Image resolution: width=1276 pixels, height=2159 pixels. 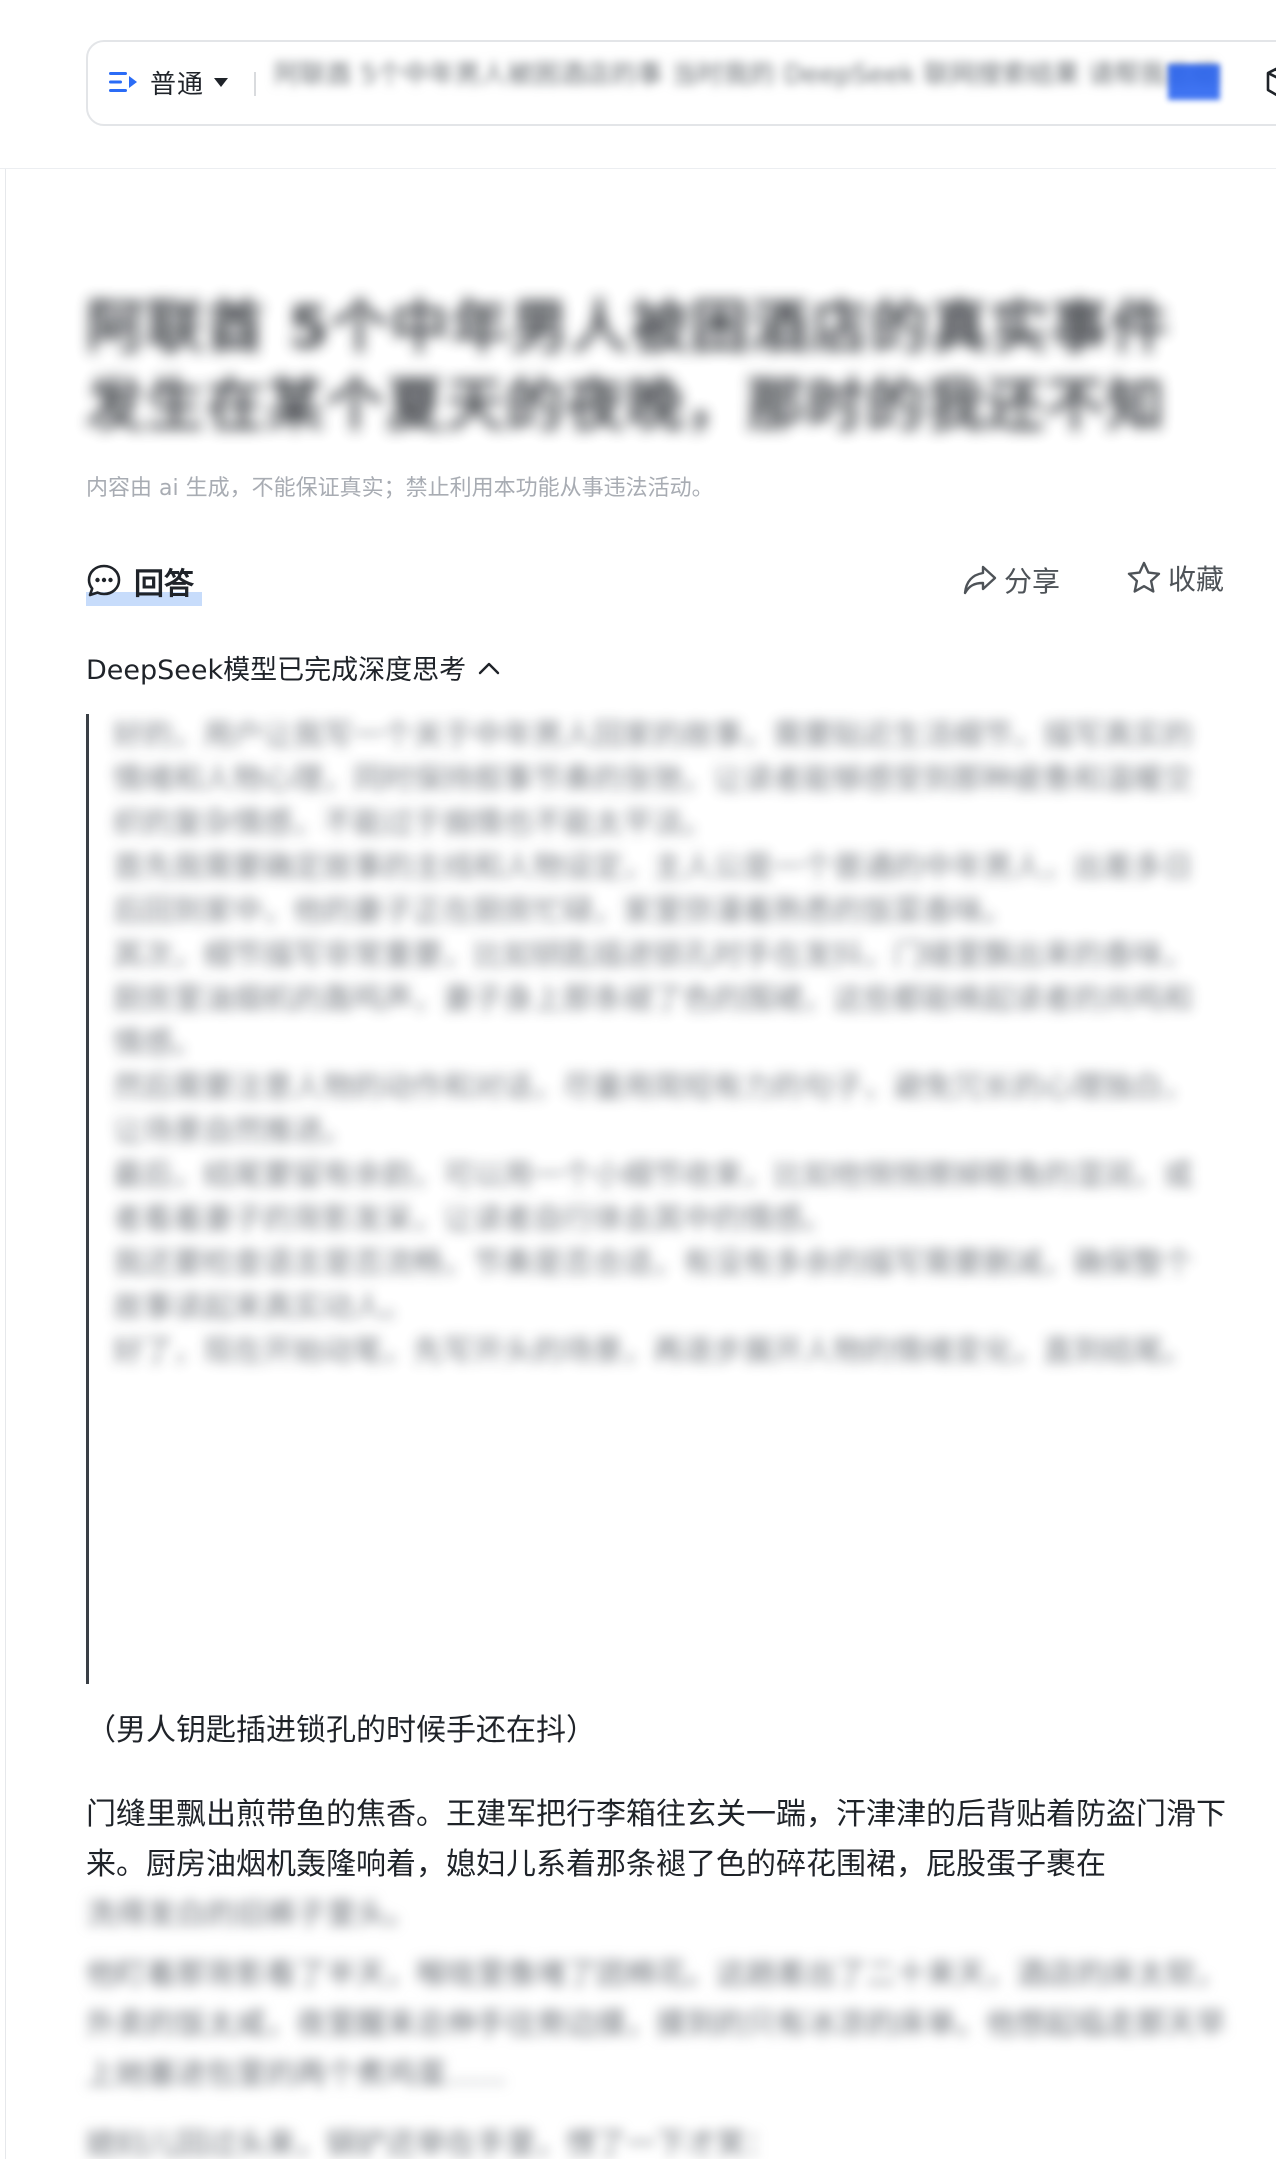 What do you see at coordinates (1032, 581) in the screenshot?
I see `share-label: 分享` at bounding box center [1032, 581].